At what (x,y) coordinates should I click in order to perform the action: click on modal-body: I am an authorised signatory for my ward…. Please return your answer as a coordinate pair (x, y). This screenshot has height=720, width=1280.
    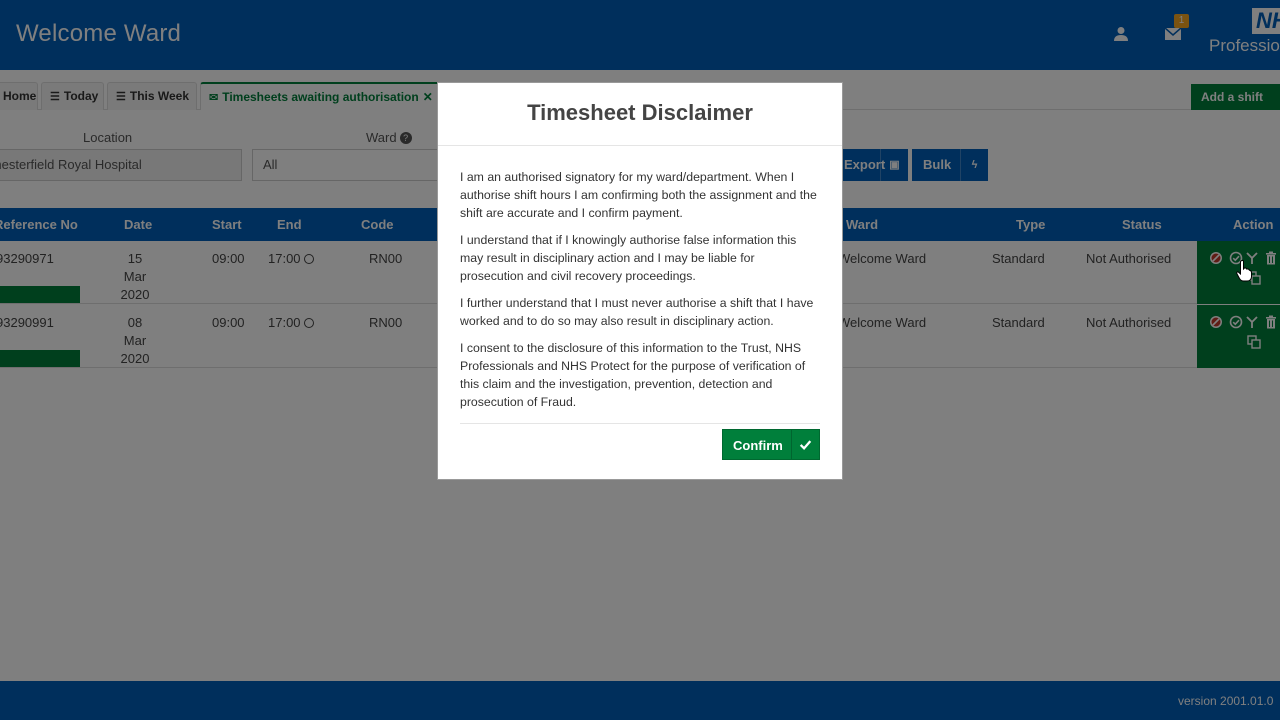
    Looking at the image, I should click on (640, 278).